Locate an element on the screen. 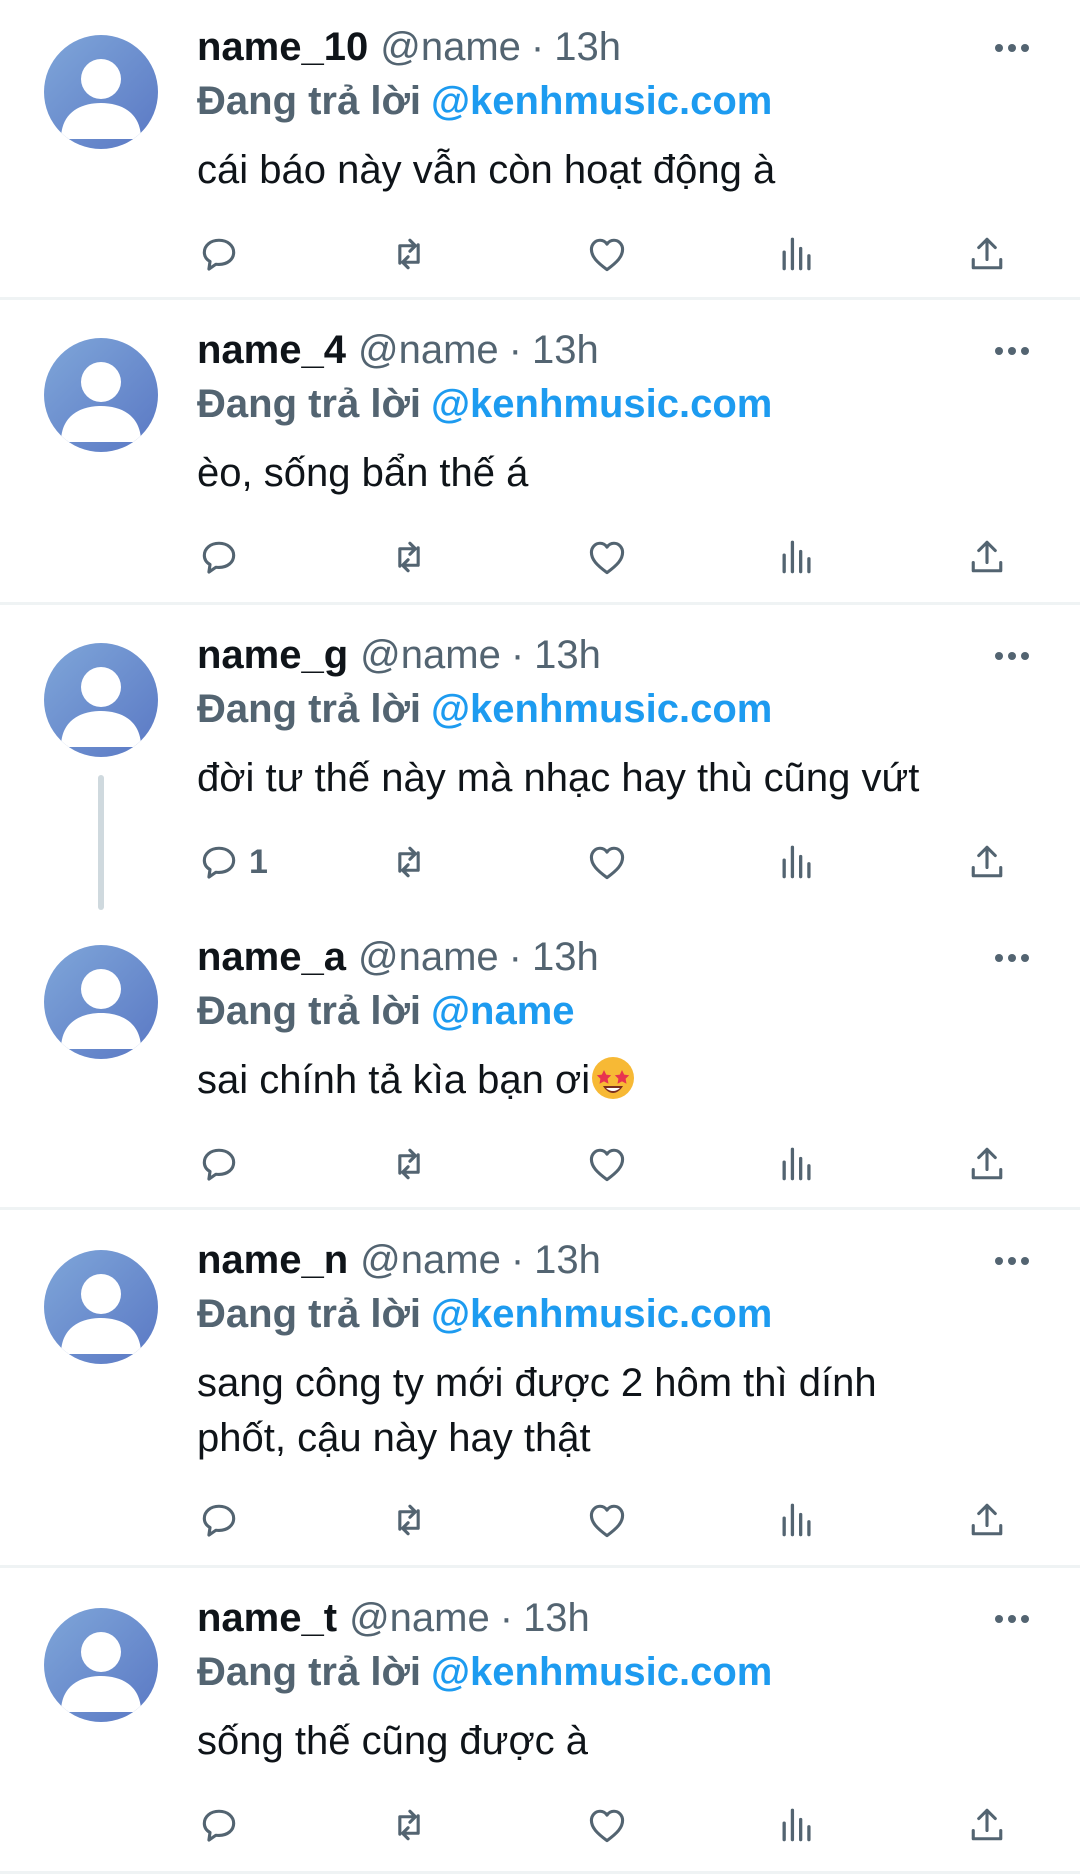  display-name: name_10 is located at coordinates (282, 47).